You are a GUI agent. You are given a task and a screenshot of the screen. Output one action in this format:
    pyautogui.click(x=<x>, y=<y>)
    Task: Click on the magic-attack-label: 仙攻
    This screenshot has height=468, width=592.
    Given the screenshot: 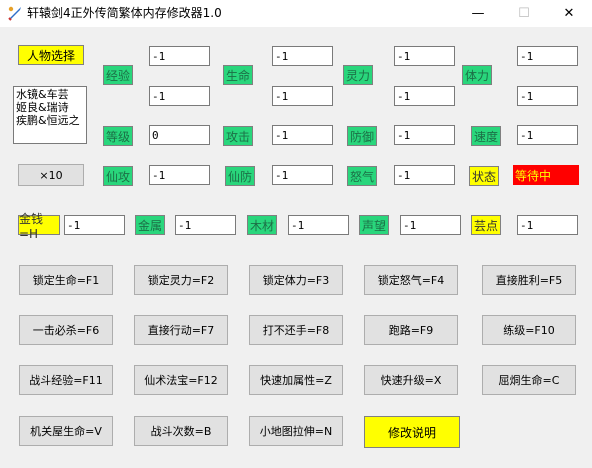 What is the action you would take?
    pyautogui.click(x=118, y=176)
    